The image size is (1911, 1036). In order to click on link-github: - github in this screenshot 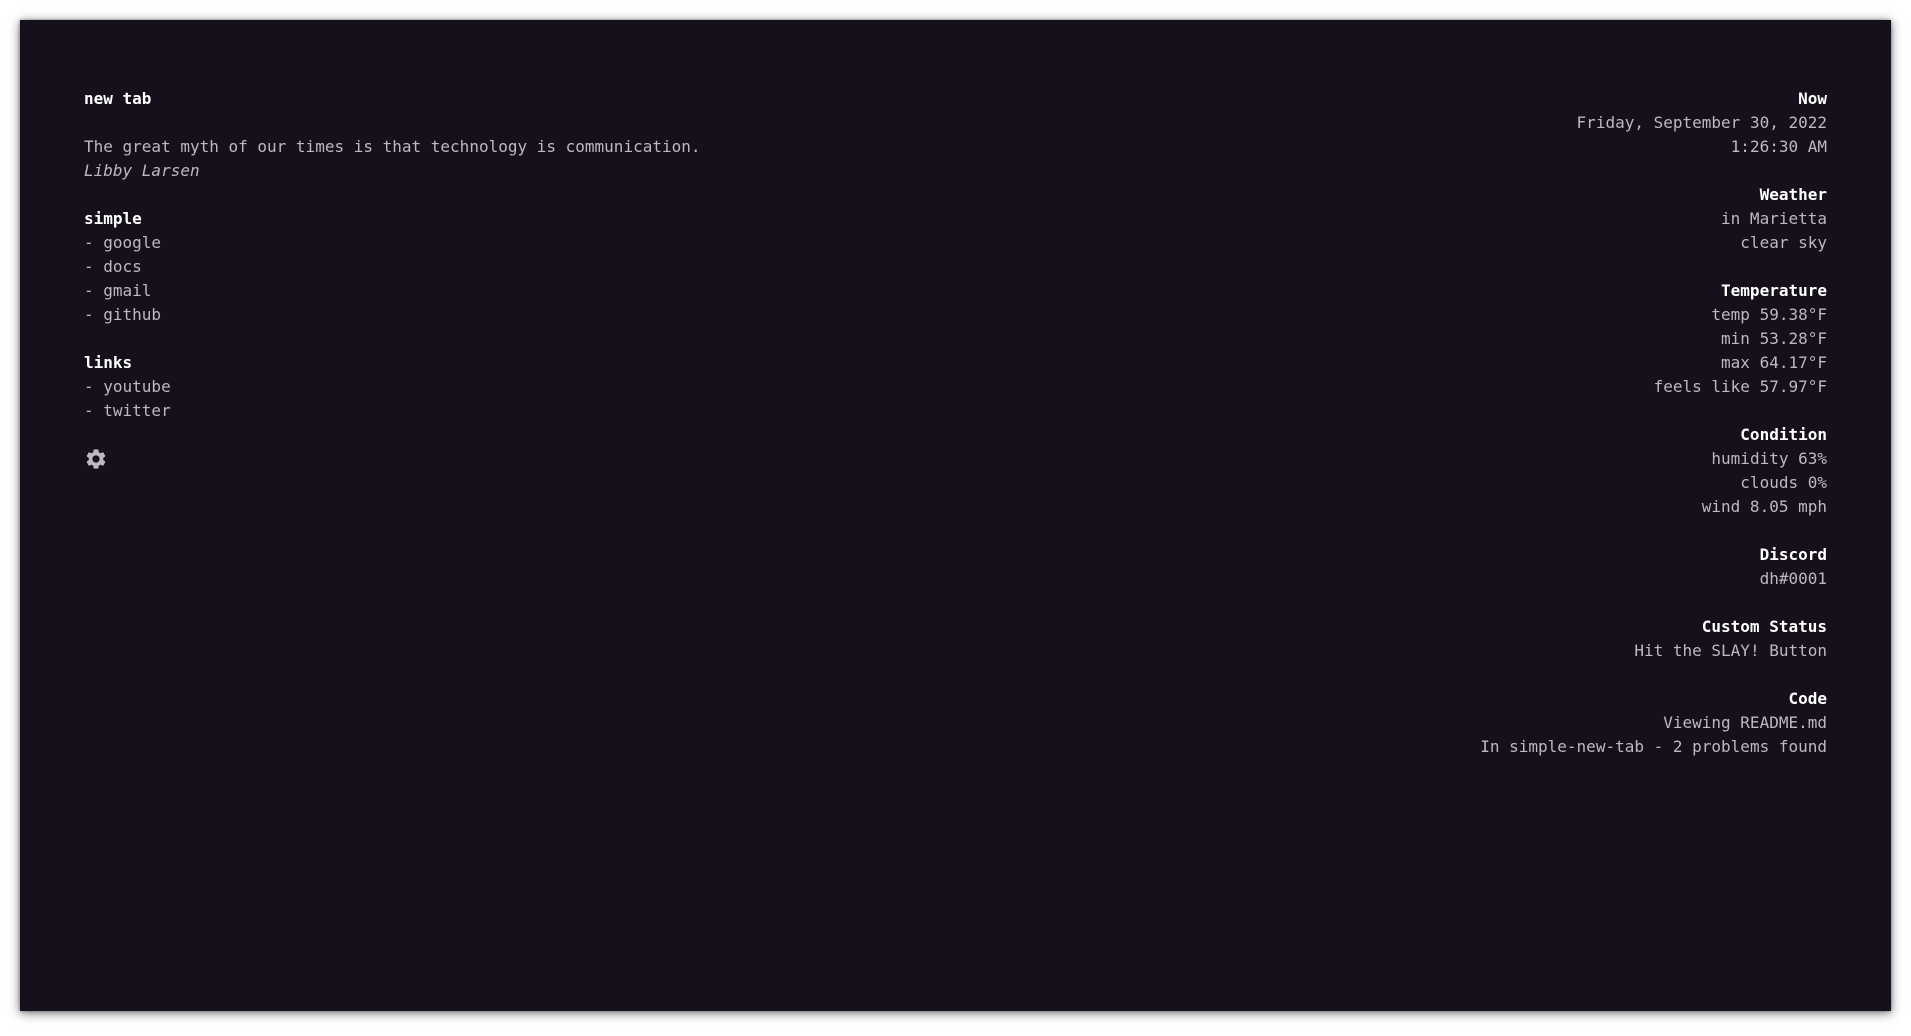, I will do `click(534, 315)`.